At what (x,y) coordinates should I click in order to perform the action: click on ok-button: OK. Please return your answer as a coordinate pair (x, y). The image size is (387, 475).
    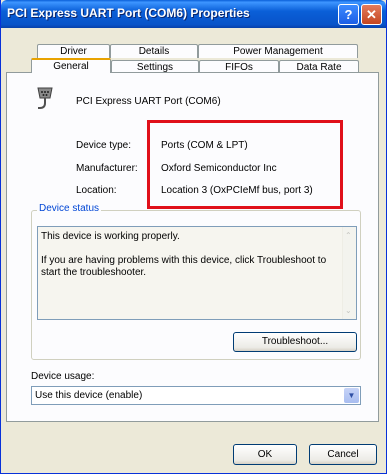
    Looking at the image, I should click on (265, 454).